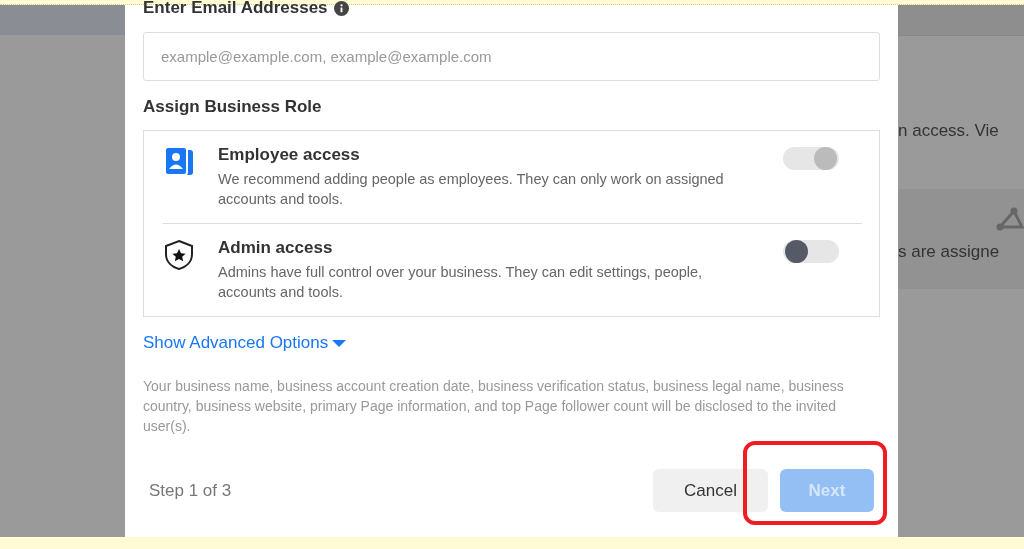 The image size is (1024, 549). Describe the element at coordinates (1009, 220) in the screenshot. I see `network-icon` at that location.